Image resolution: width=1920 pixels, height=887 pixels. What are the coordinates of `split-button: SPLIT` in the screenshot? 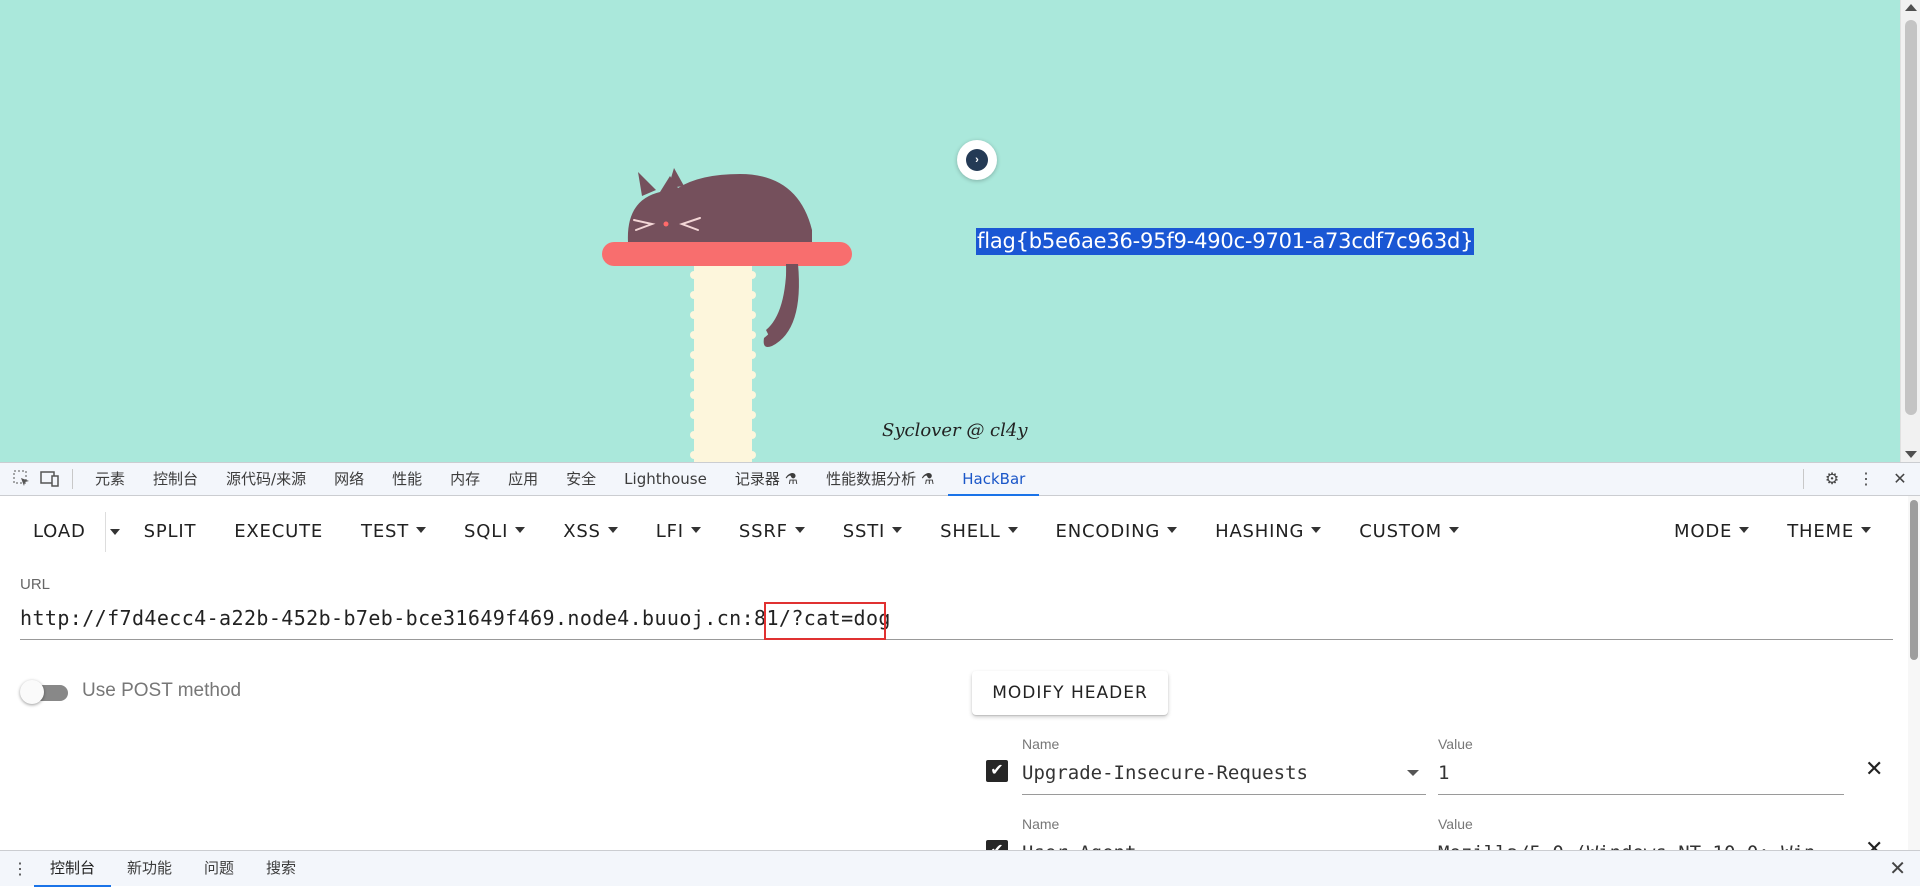 It's located at (170, 532).